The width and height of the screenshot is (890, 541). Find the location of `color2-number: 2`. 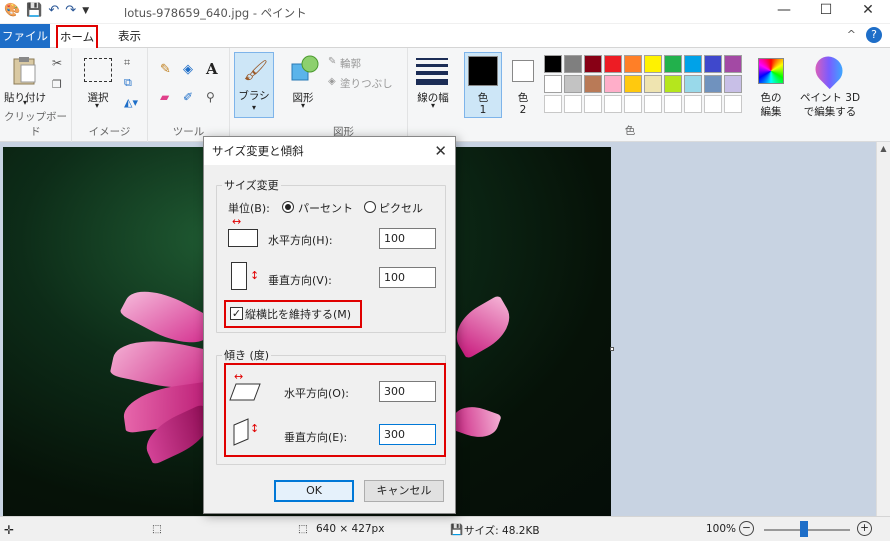

color2-number: 2 is located at coordinates (523, 110).